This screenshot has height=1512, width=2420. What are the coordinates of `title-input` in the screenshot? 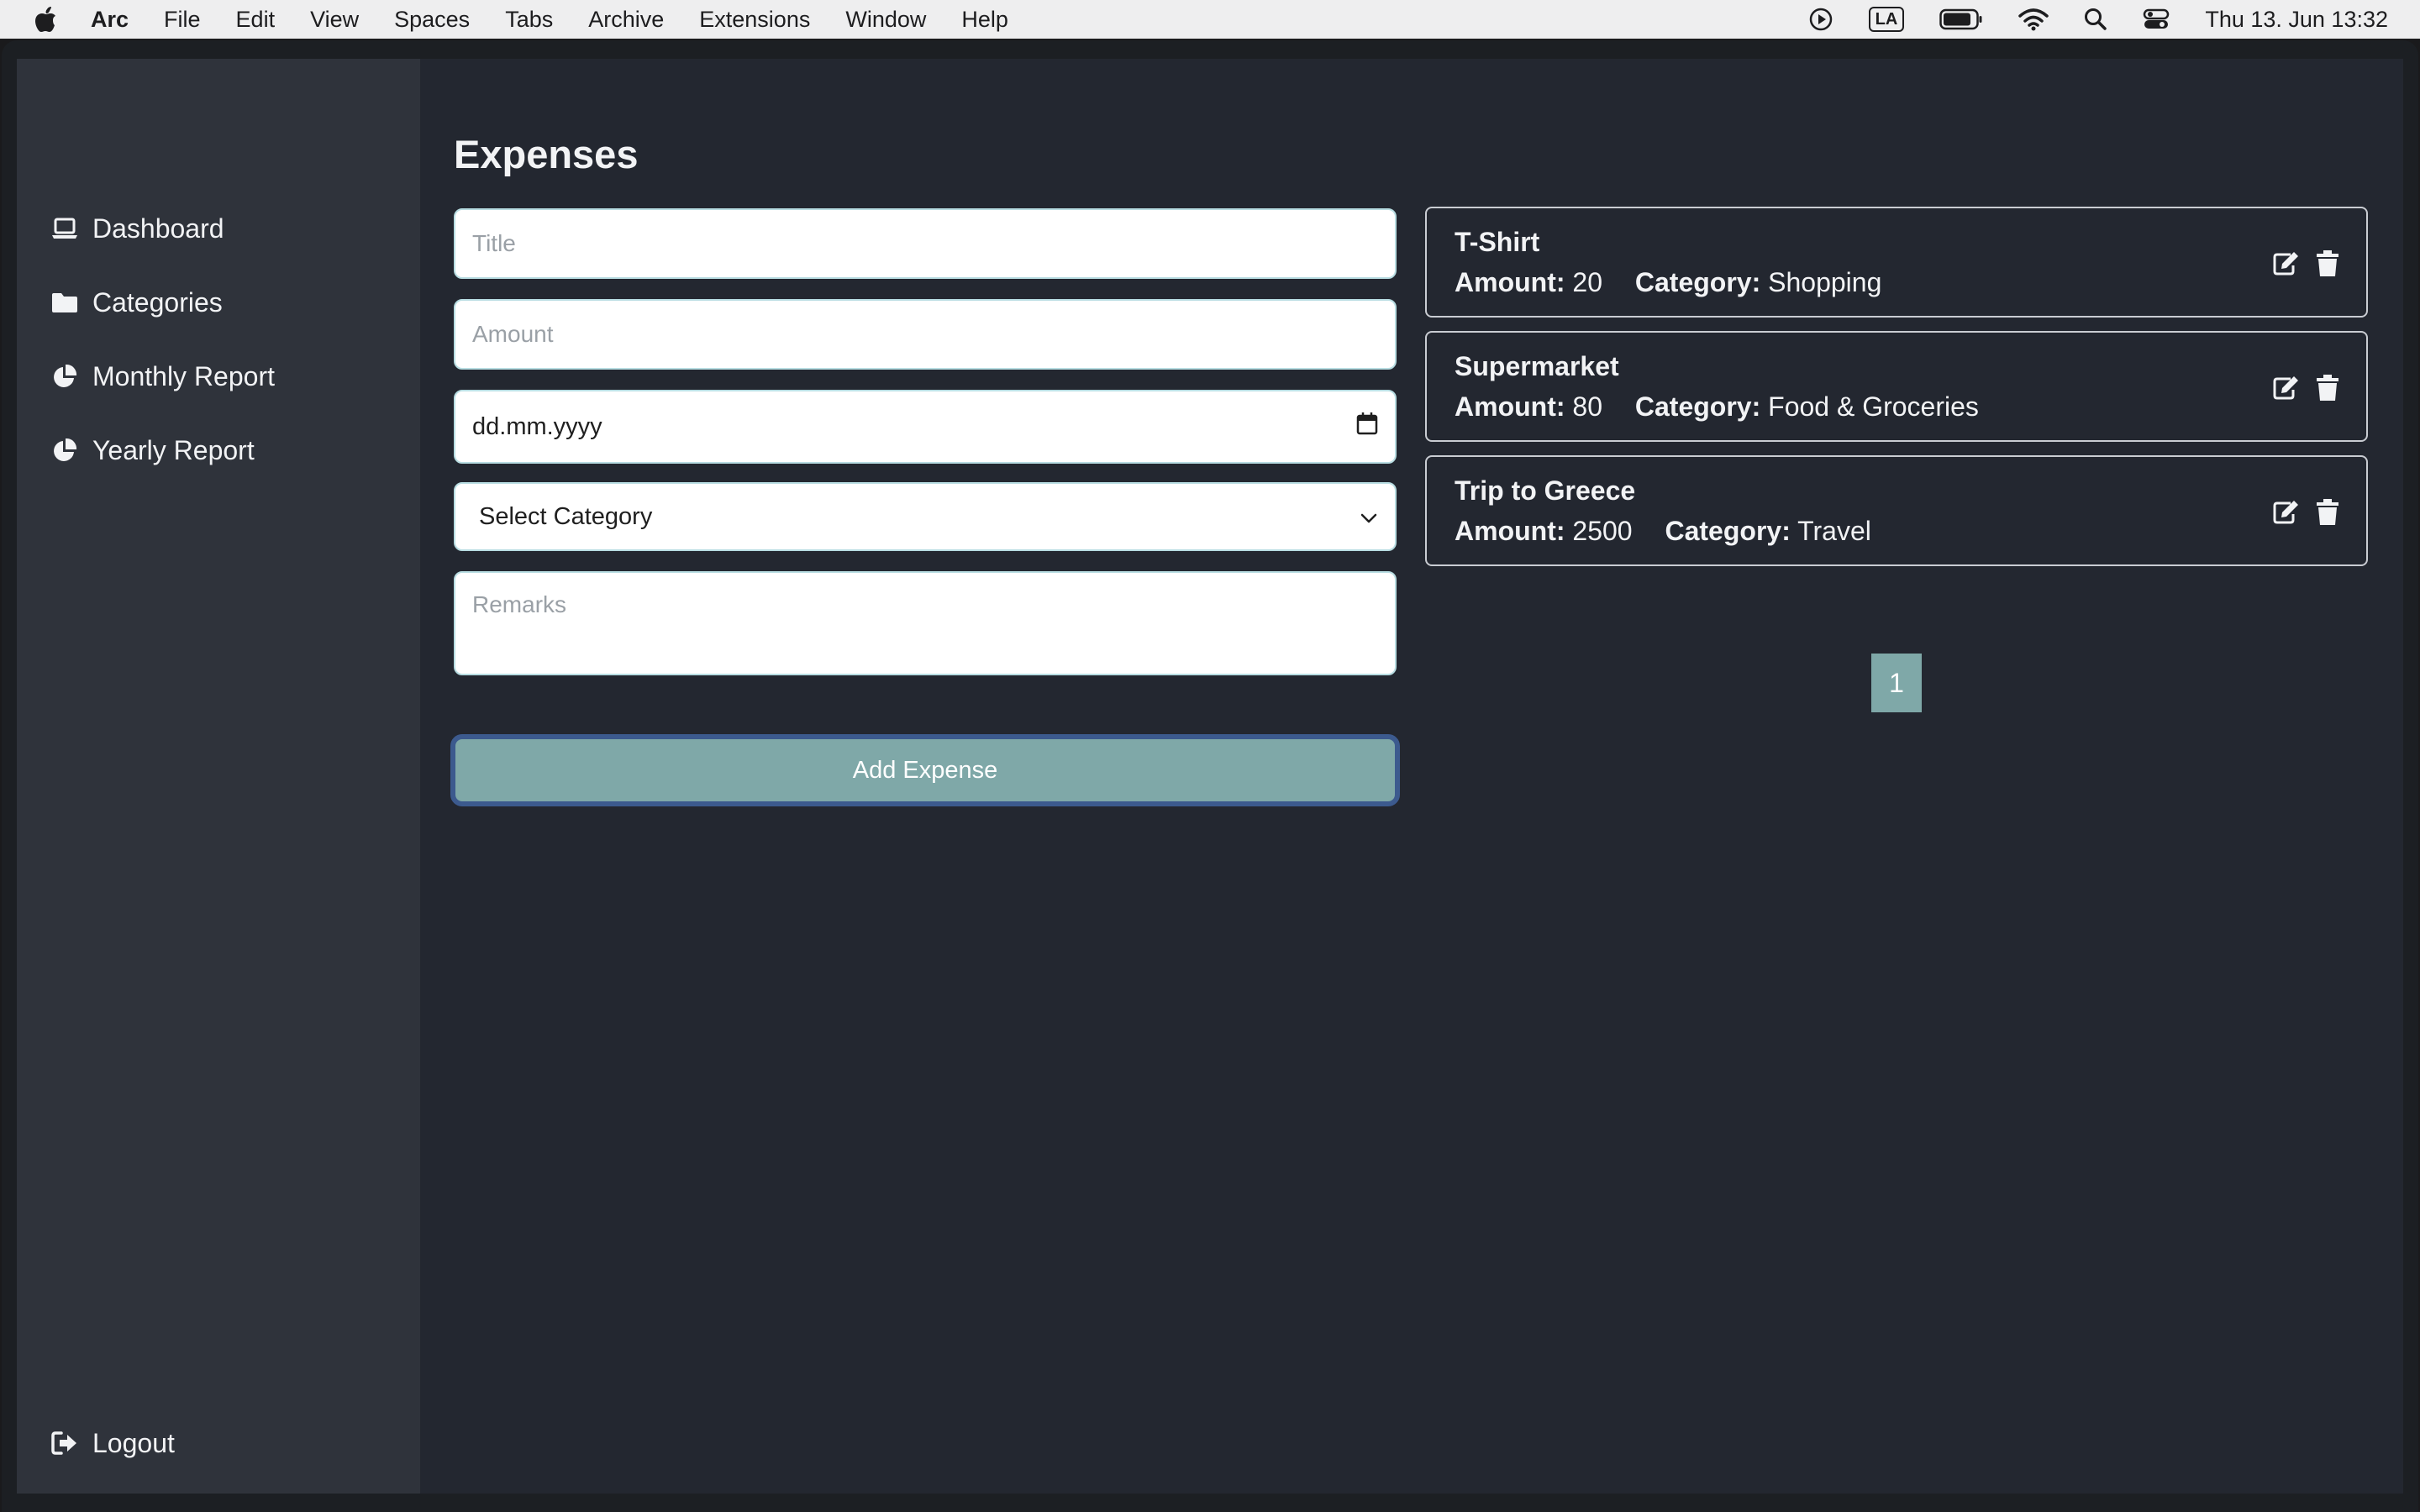 It's located at (926, 243).